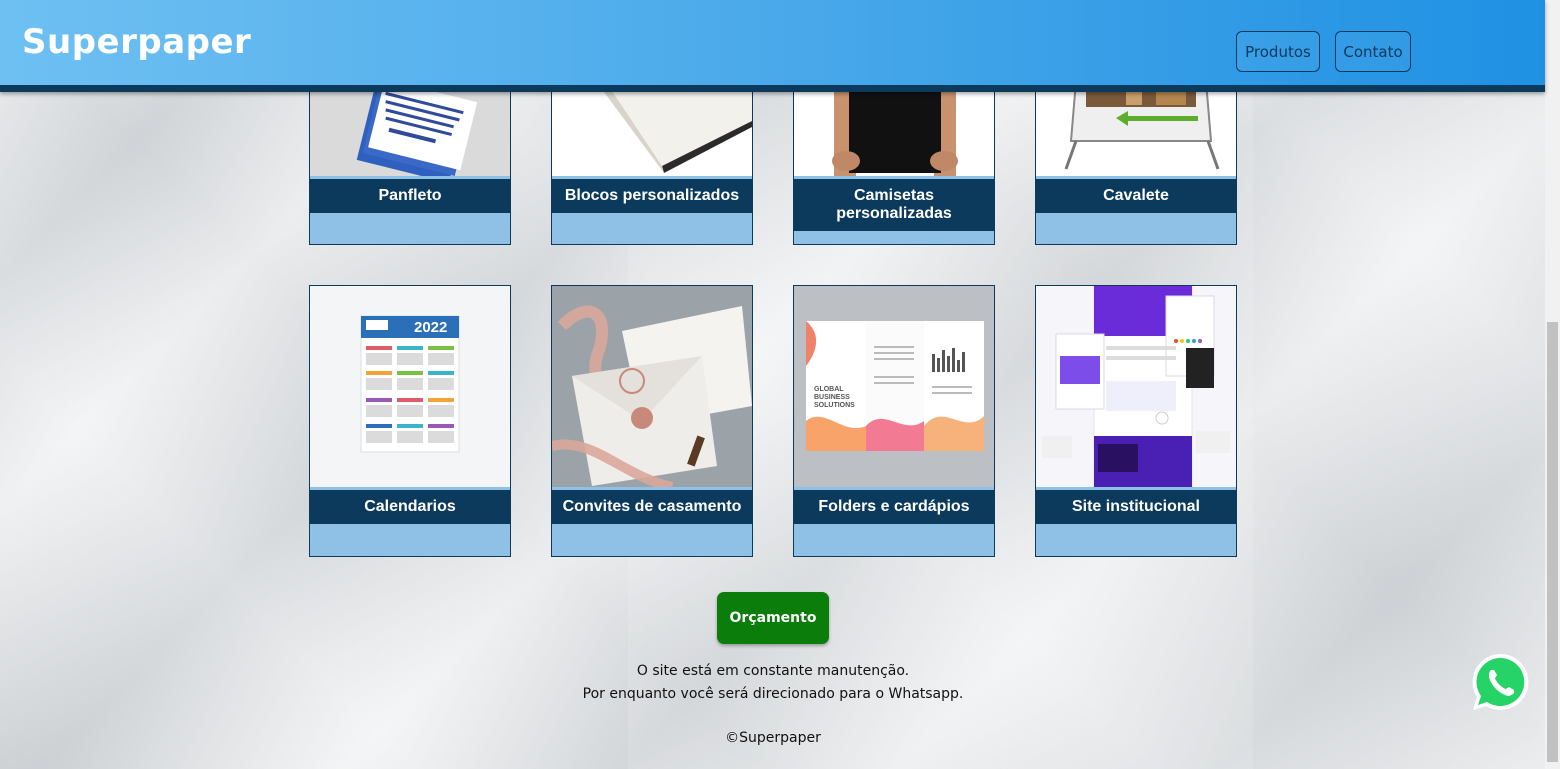 The image size is (1560, 769). Describe the element at coordinates (1136, 507) in the screenshot. I see `product-label: Site institucional` at that location.